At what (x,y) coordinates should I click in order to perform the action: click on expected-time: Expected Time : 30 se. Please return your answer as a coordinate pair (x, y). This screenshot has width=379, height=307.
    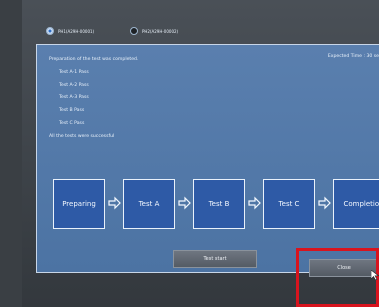
    Looking at the image, I should click on (353, 56).